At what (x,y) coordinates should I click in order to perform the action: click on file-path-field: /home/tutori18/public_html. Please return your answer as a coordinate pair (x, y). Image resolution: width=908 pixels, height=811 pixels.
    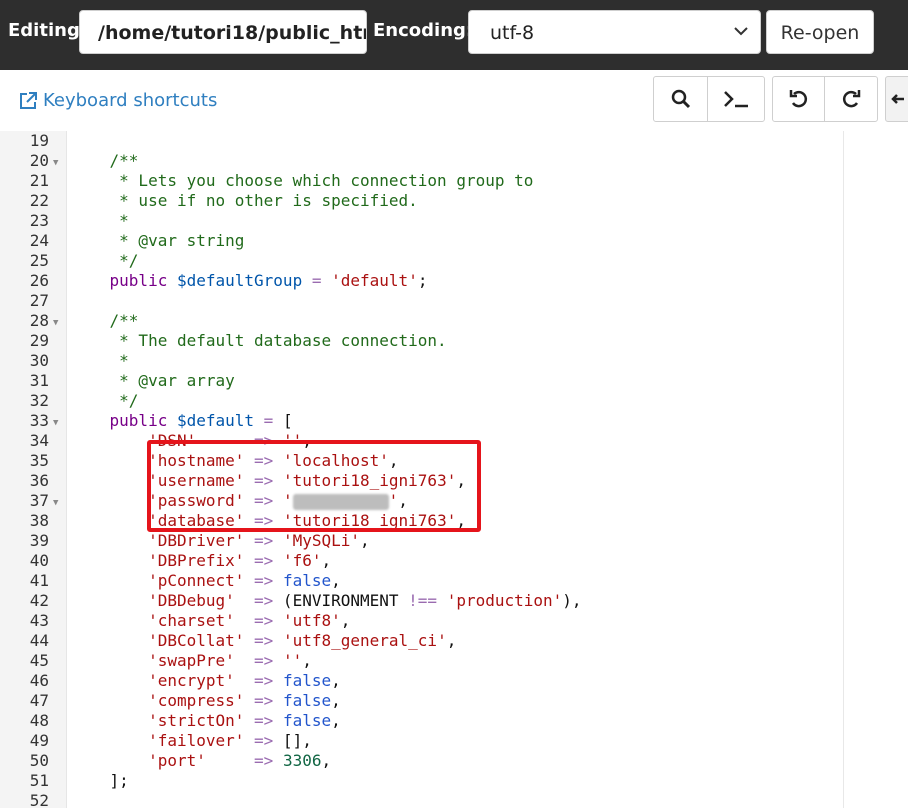
    Looking at the image, I should click on (223, 32).